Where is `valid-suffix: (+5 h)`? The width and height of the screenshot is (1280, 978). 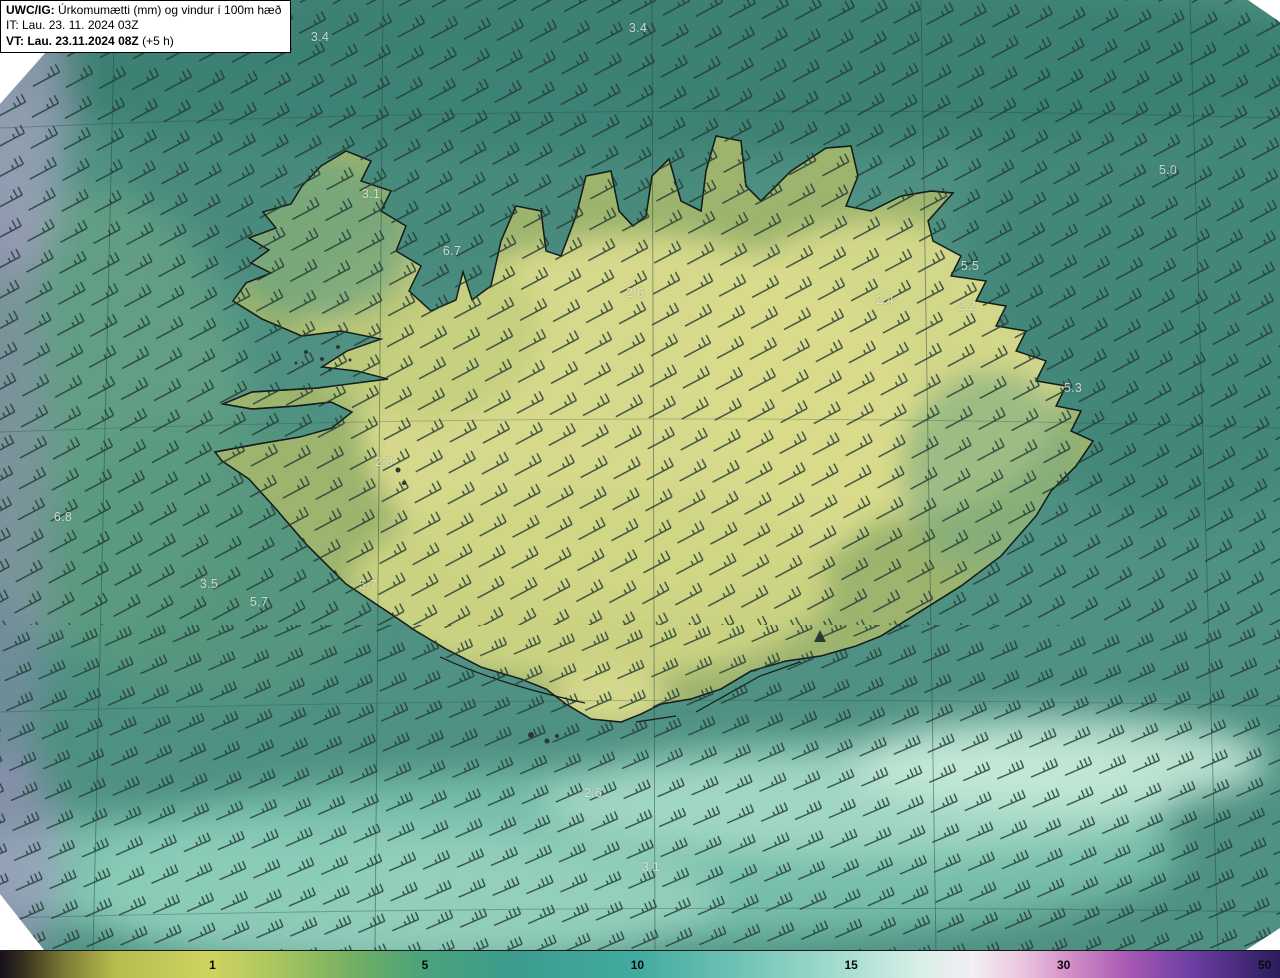 valid-suffix: (+5 h) is located at coordinates (156, 40).